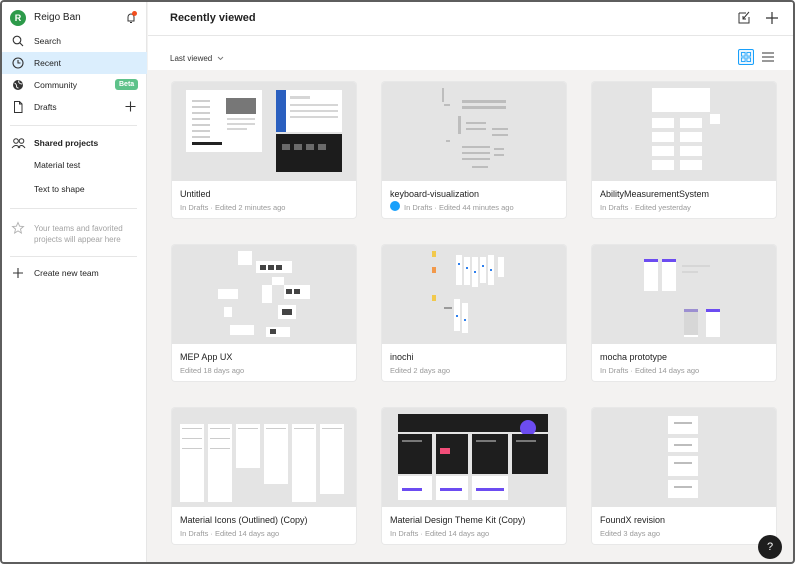 This screenshot has height=564, width=795. I want to click on account-switcher: R Reigo Ban, so click(74, 19).